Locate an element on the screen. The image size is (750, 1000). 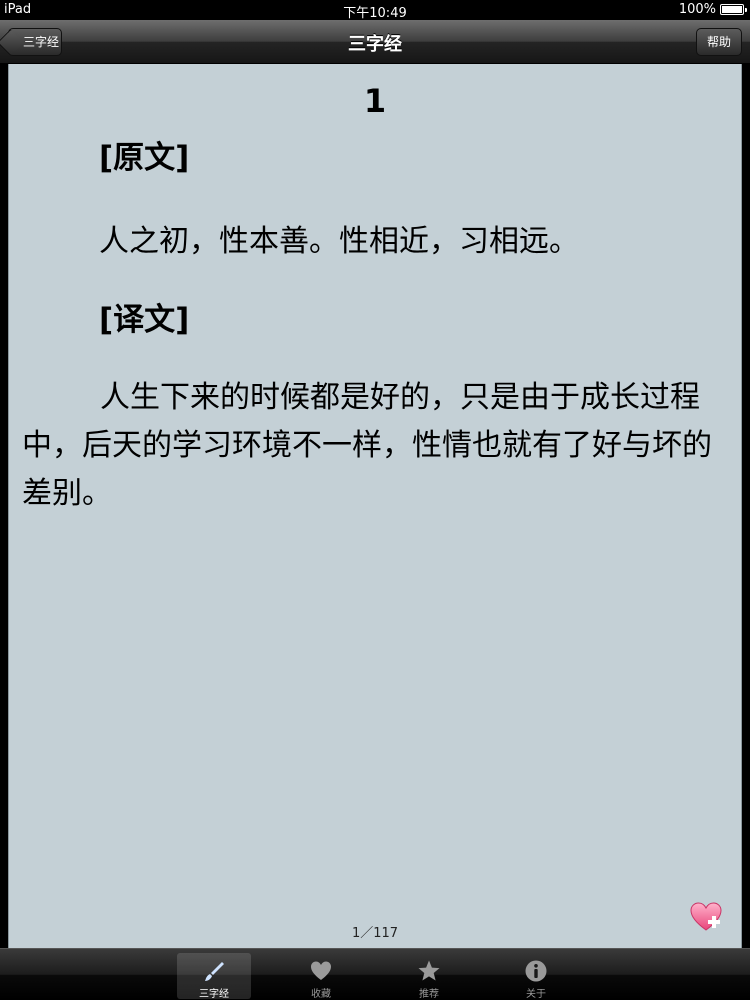
status-time: 下午10:49 is located at coordinates (375, 13).